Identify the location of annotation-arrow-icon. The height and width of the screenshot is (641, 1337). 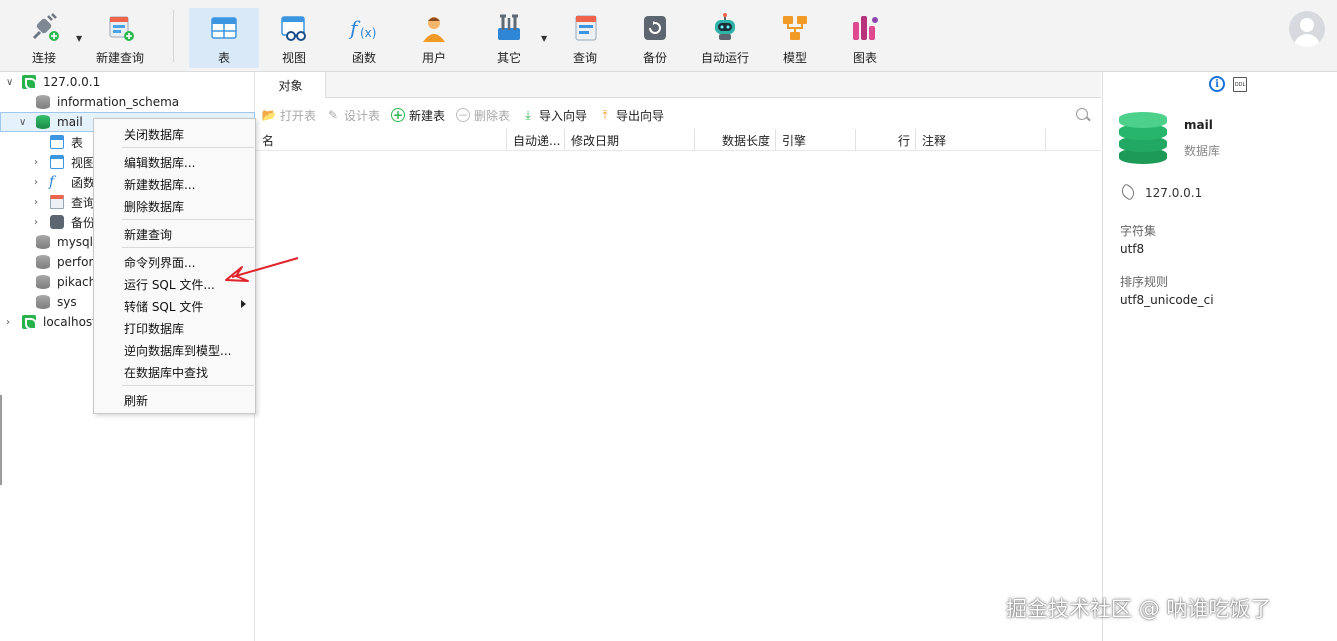
(262, 269).